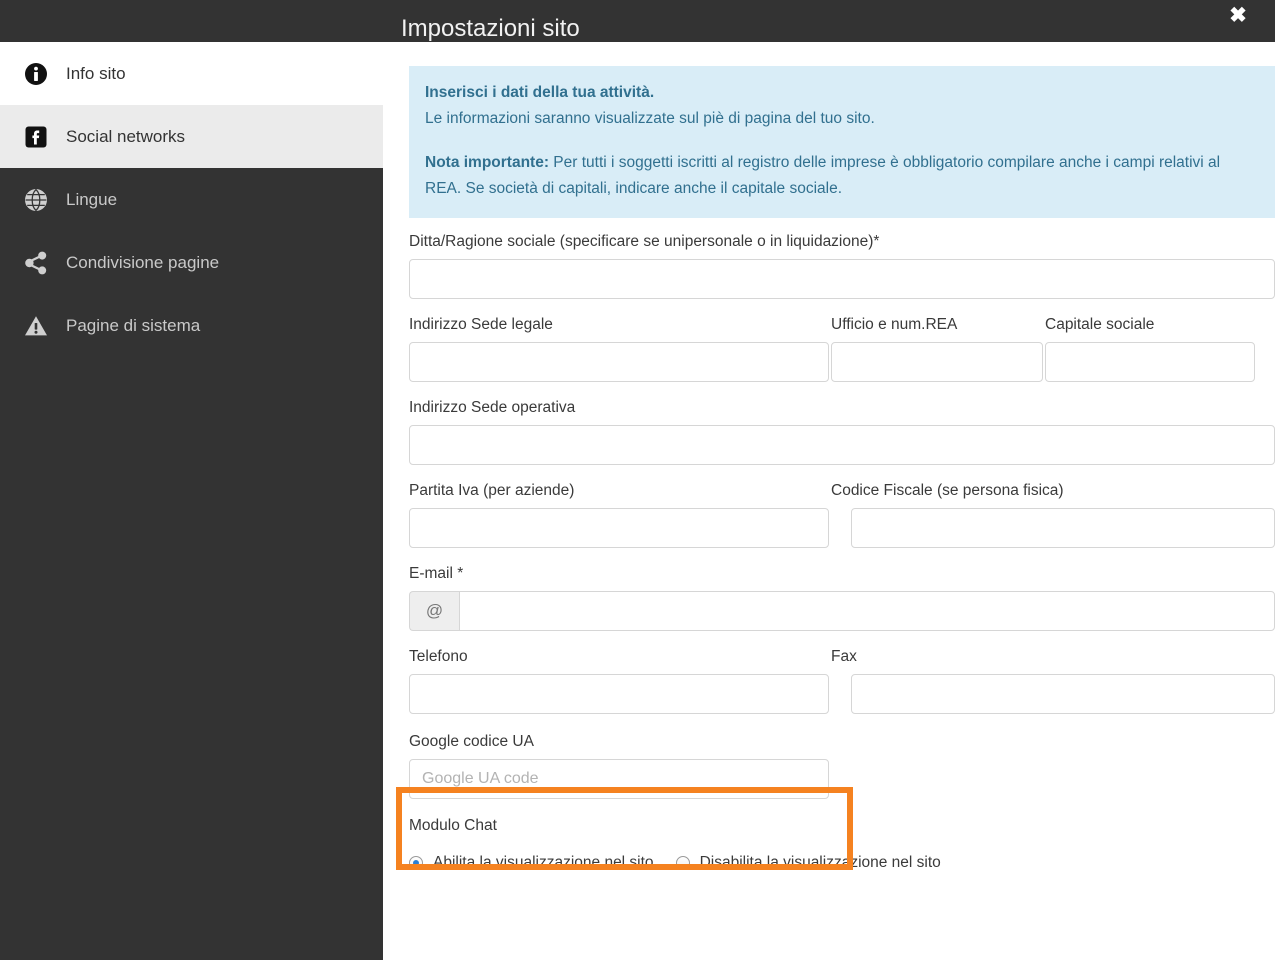 Image resolution: width=1275 pixels, height=960 pixels. What do you see at coordinates (438, 656) in the screenshot?
I see `telefono-label: Telefono` at bounding box center [438, 656].